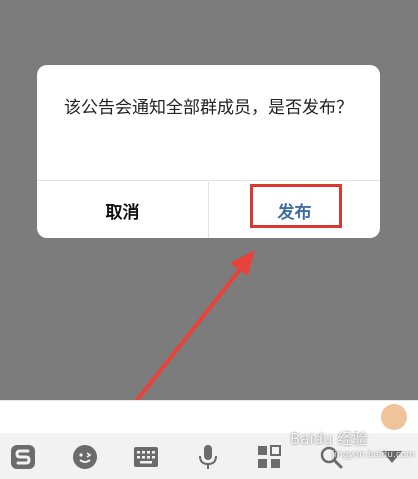 This screenshot has height=479, width=418. Describe the element at coordinates (23, 457) in the screenshot. I see `sogou-logo-icon` at that location.